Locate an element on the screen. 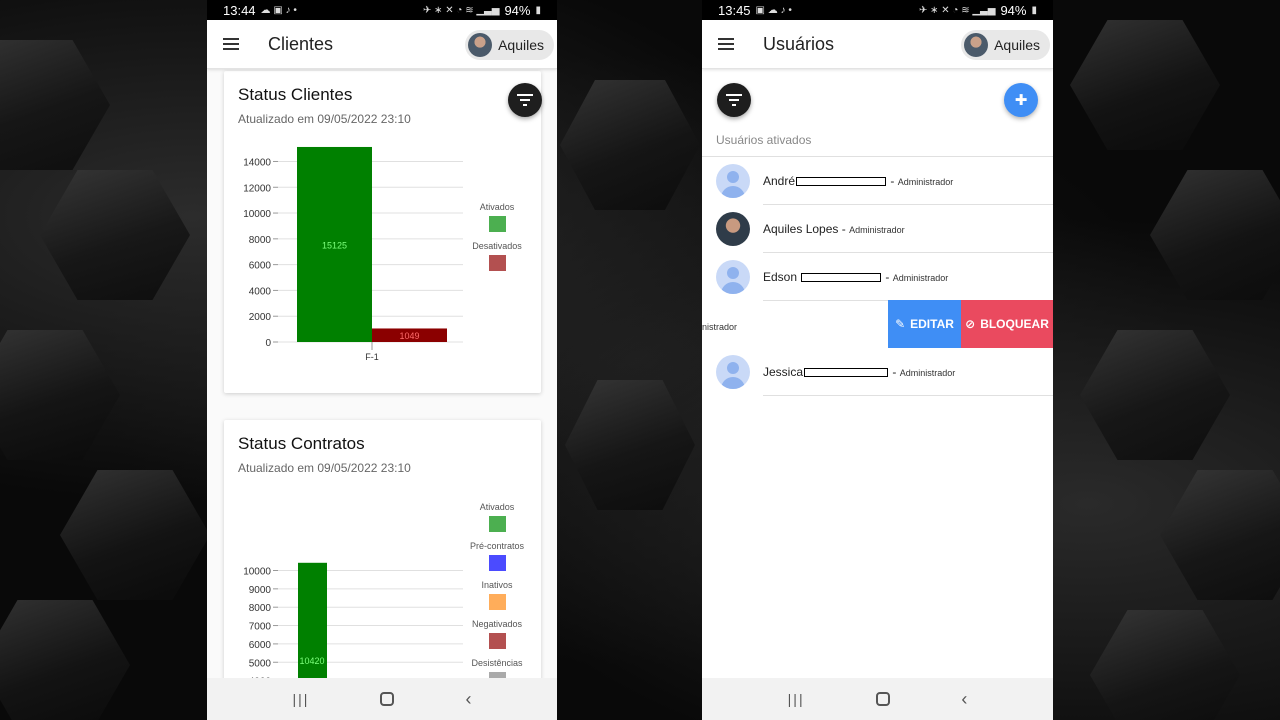 This screenshot has width=1280, height=720. user-row-andre: André - Administrador is located at coordinates (877, 181).